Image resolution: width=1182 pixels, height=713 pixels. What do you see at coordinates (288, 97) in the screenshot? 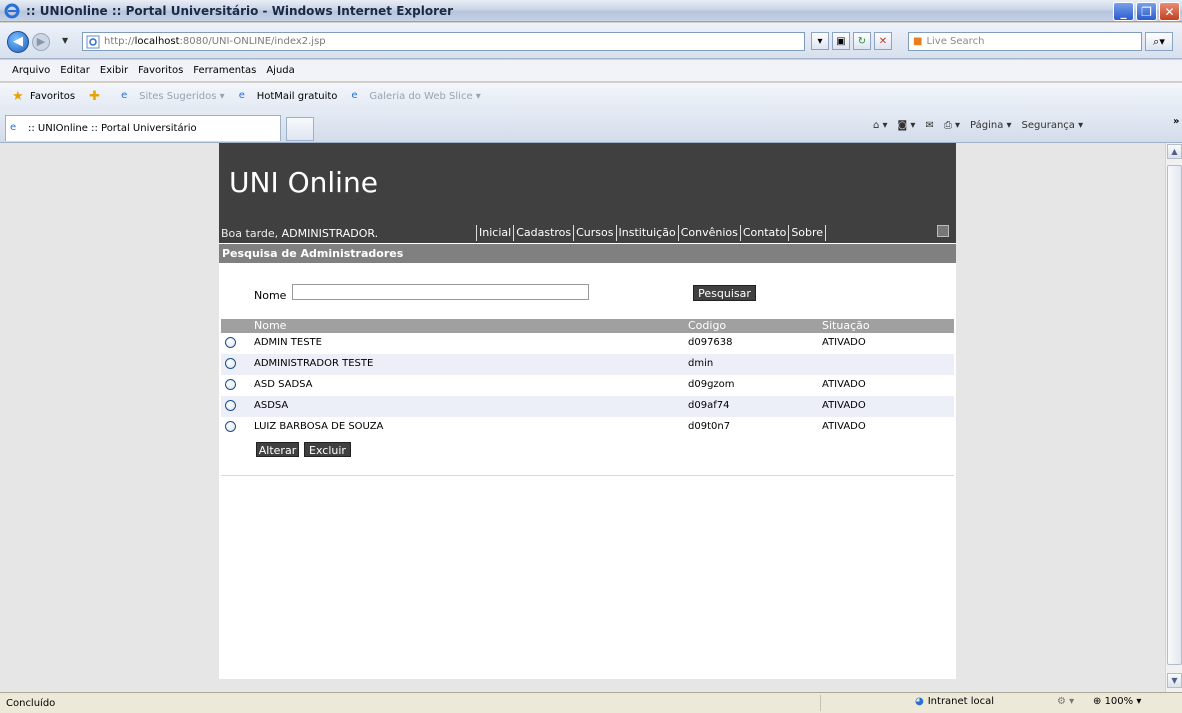
I see `fav-hotmail: e HotMail gratuito` at bounding box center [288, 97].